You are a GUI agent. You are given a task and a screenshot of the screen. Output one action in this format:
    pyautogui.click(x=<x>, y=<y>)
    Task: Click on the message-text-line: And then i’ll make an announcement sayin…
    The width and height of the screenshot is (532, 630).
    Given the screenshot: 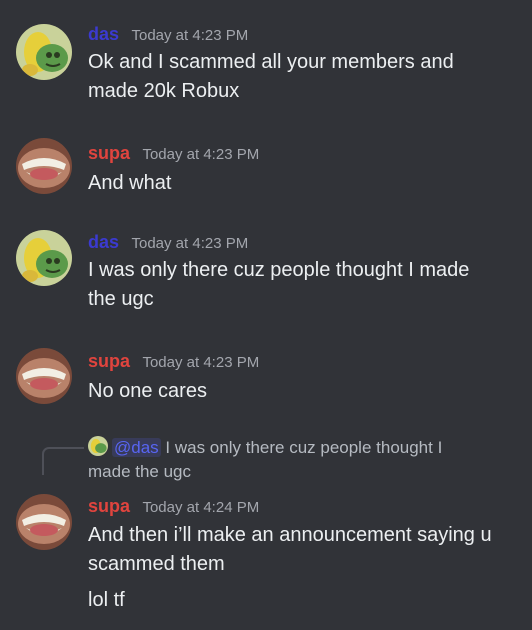 What is the action you would take?
    pyautogui.click(x=290, y=535)
    